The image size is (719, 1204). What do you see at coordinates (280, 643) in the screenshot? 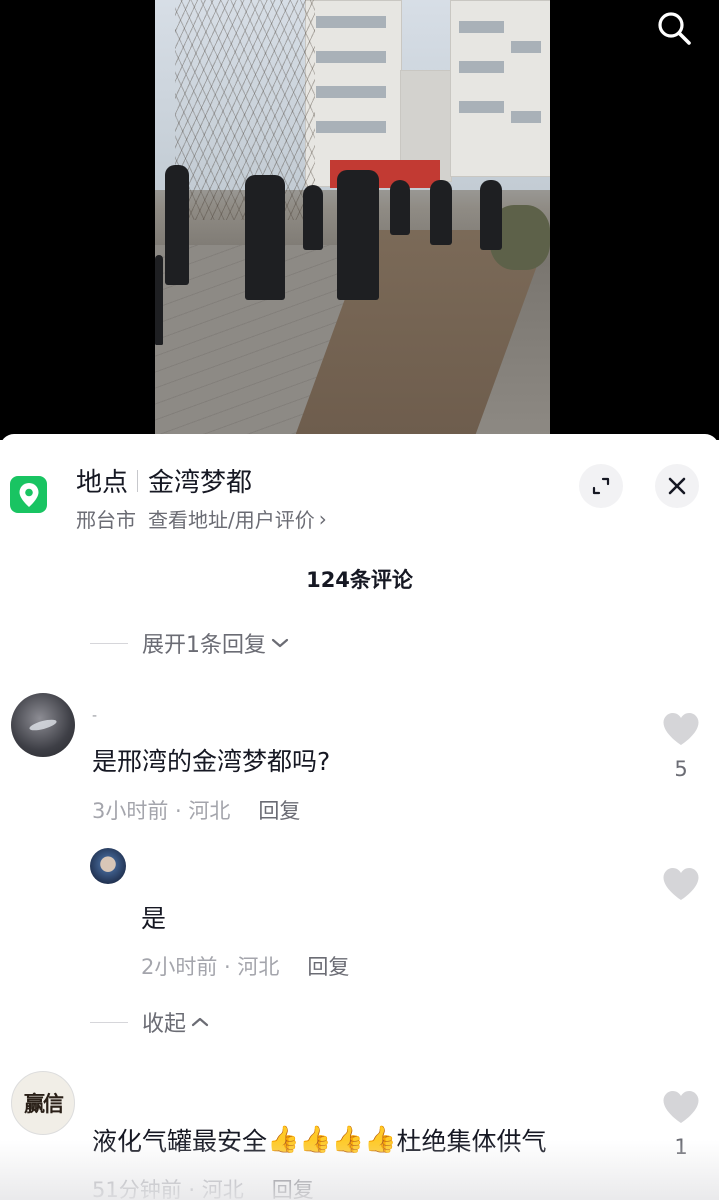
I see `chevron-down-icon` at bounding box center [280, 643].